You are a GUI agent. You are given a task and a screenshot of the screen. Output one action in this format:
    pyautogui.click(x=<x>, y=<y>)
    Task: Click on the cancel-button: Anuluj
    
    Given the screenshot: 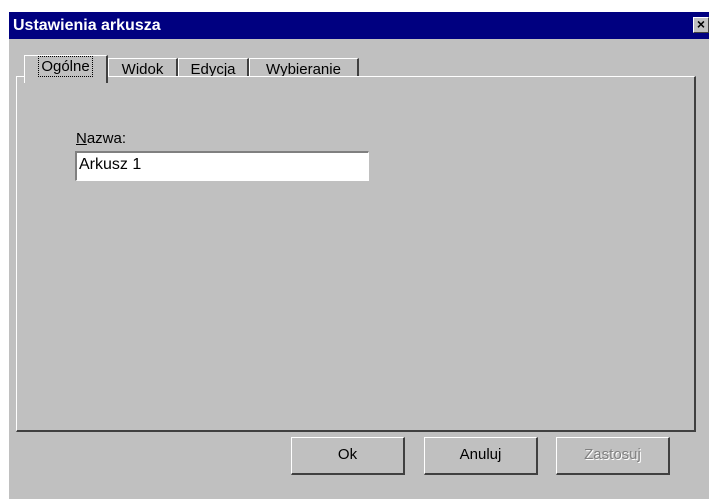 What is the action you would take?
    pyautogui.click(x=481, y=456)
    